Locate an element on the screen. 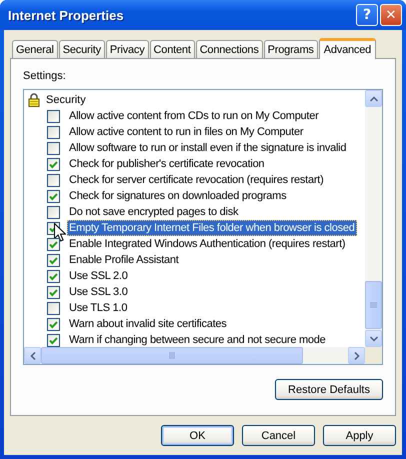 This screenshot has width=406, height=459. dialog-button: Cancel is located at coordinates (278, 435).